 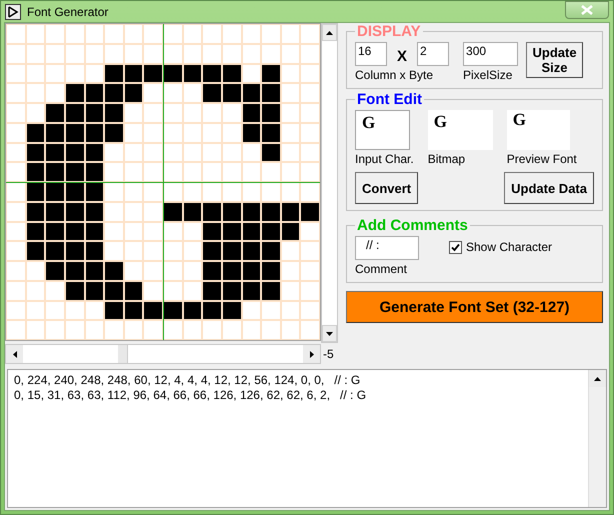 What do you see at coordinates (549, 188) in the screenshot?
I see `update-data-button: Update Data` at bounding box center [549, 188].